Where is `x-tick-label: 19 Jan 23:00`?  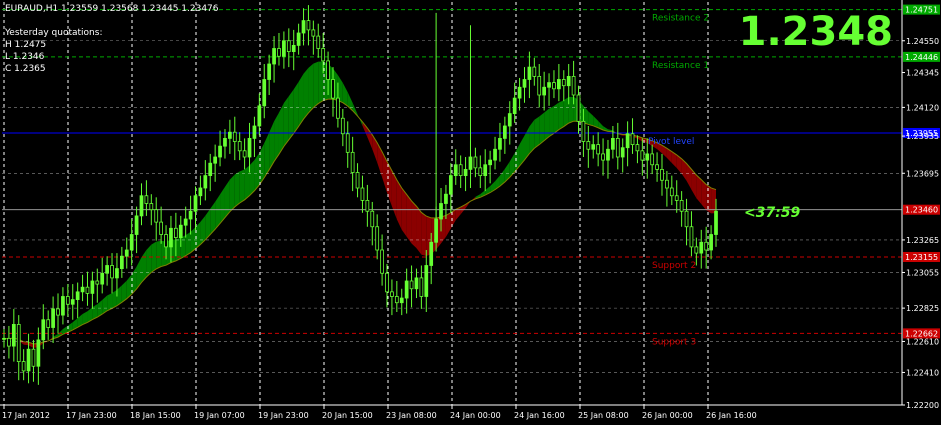
x-tick-label: 19 Jan 23:00 is located at coordinates (283, 415).